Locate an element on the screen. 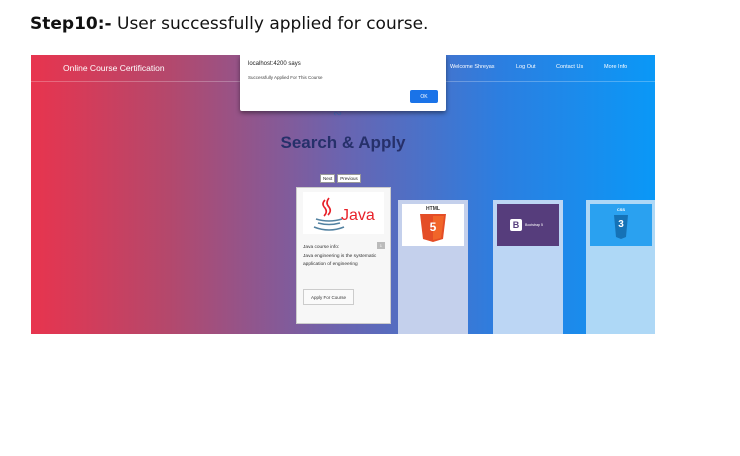 Image resolution: width=740 pixels, height=456 pixels. nav-logout: Log Out is located at coordinates (526, 67).